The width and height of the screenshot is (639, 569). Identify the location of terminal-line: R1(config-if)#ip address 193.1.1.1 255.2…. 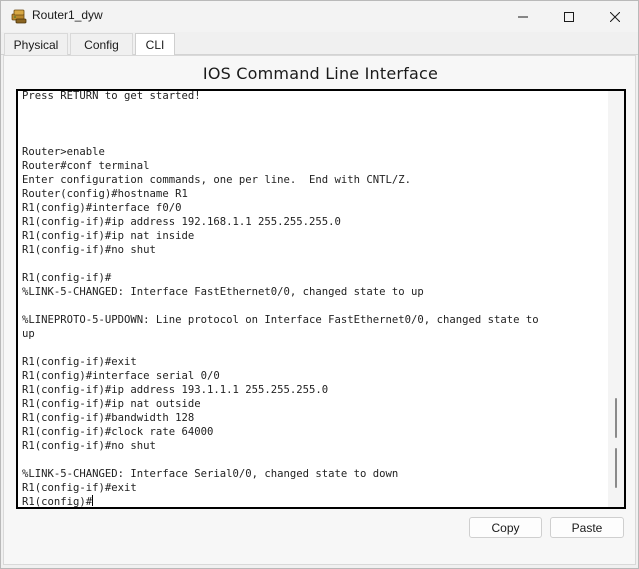
(175, 390).